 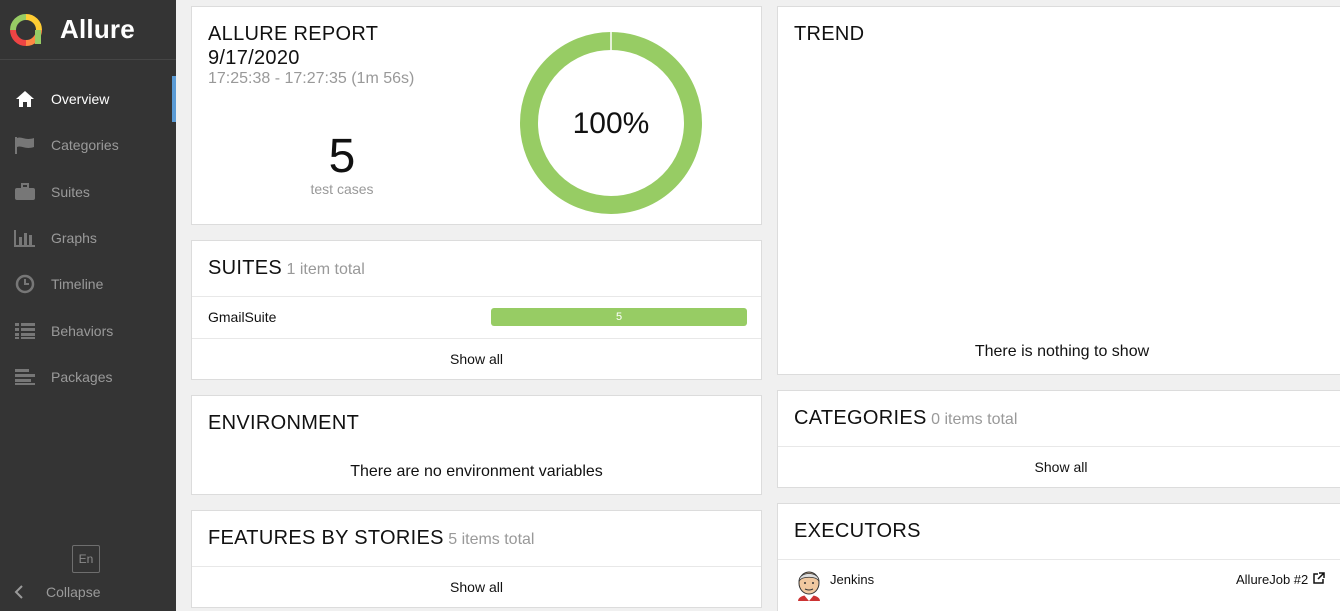 I want to click on features-header: FEATURES BY STORIES 5 items total, so click(x=371, y=538).